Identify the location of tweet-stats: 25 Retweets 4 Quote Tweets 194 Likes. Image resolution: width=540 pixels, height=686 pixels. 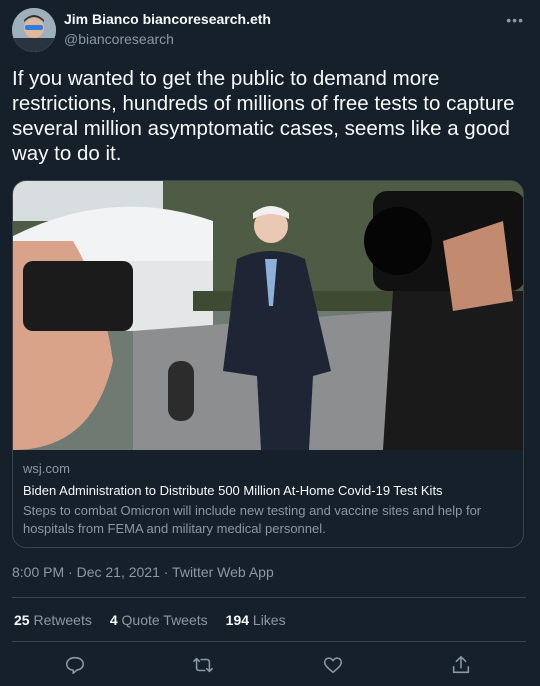
(150, 620).